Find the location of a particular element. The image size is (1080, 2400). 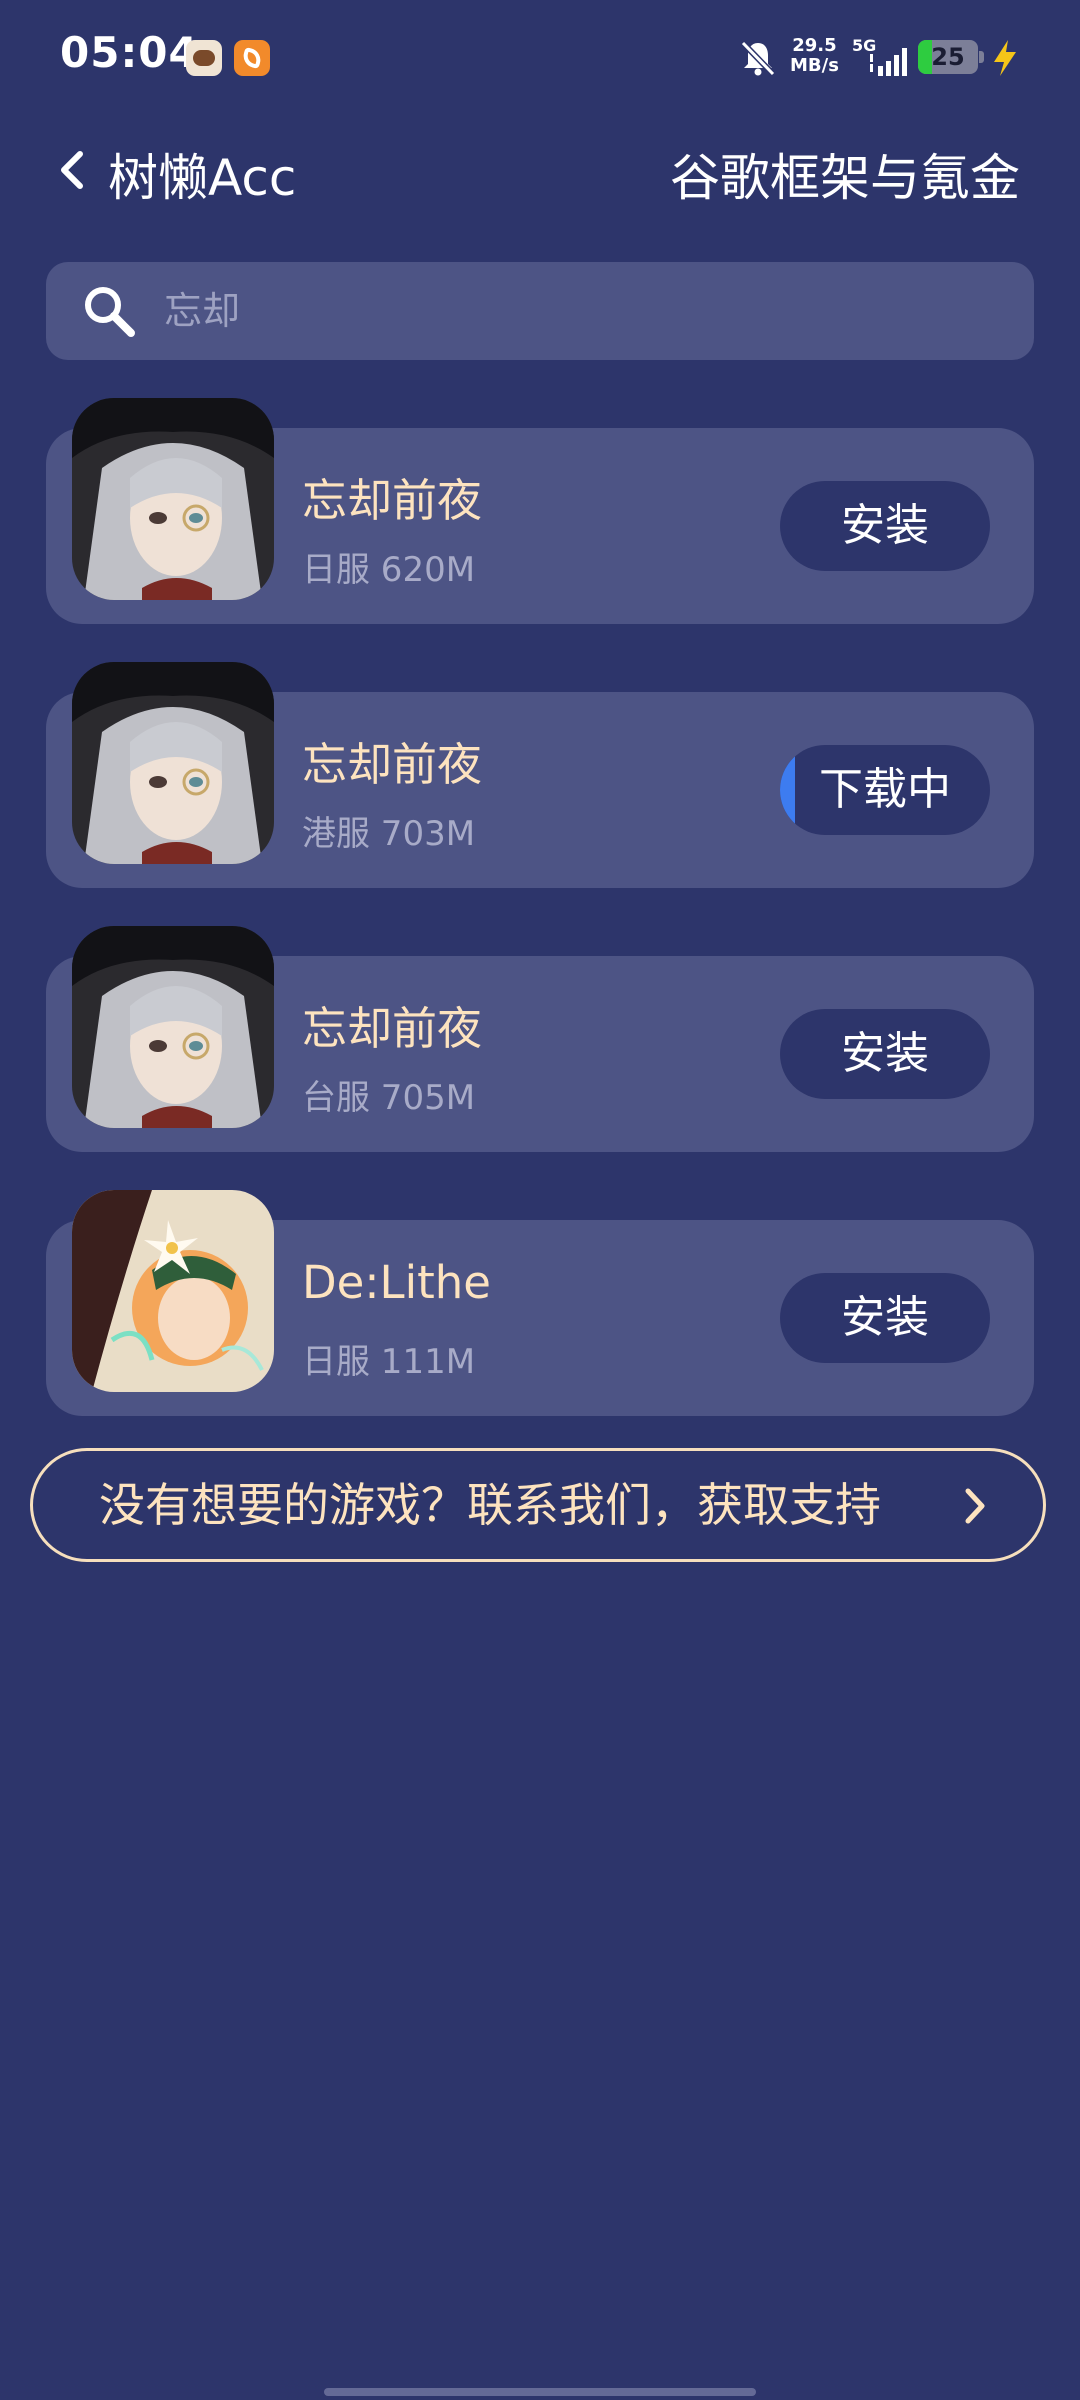

game-meta: 港服 703M is located at coordinates (389, 834).